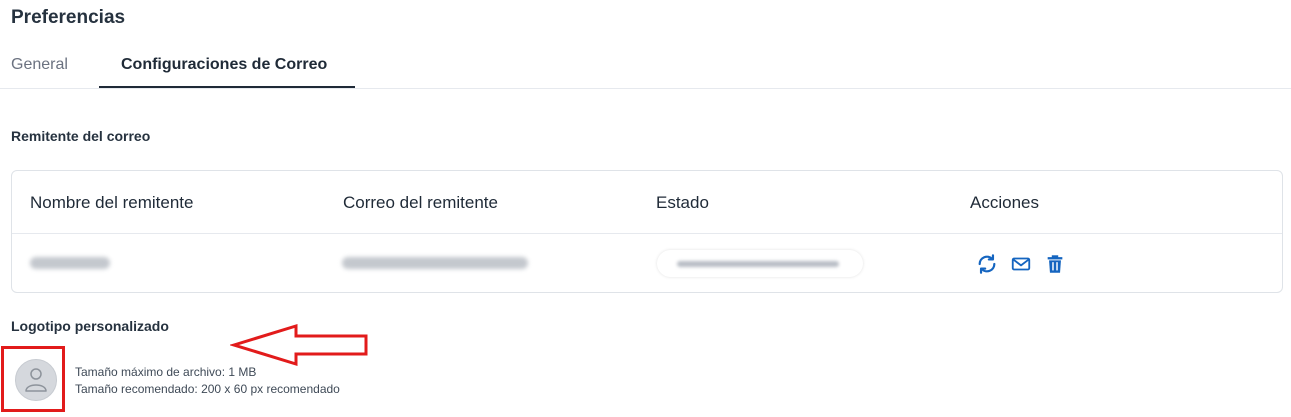 The image size is (1291, 417). I want to click on refresh-icon, so click(987, 264).